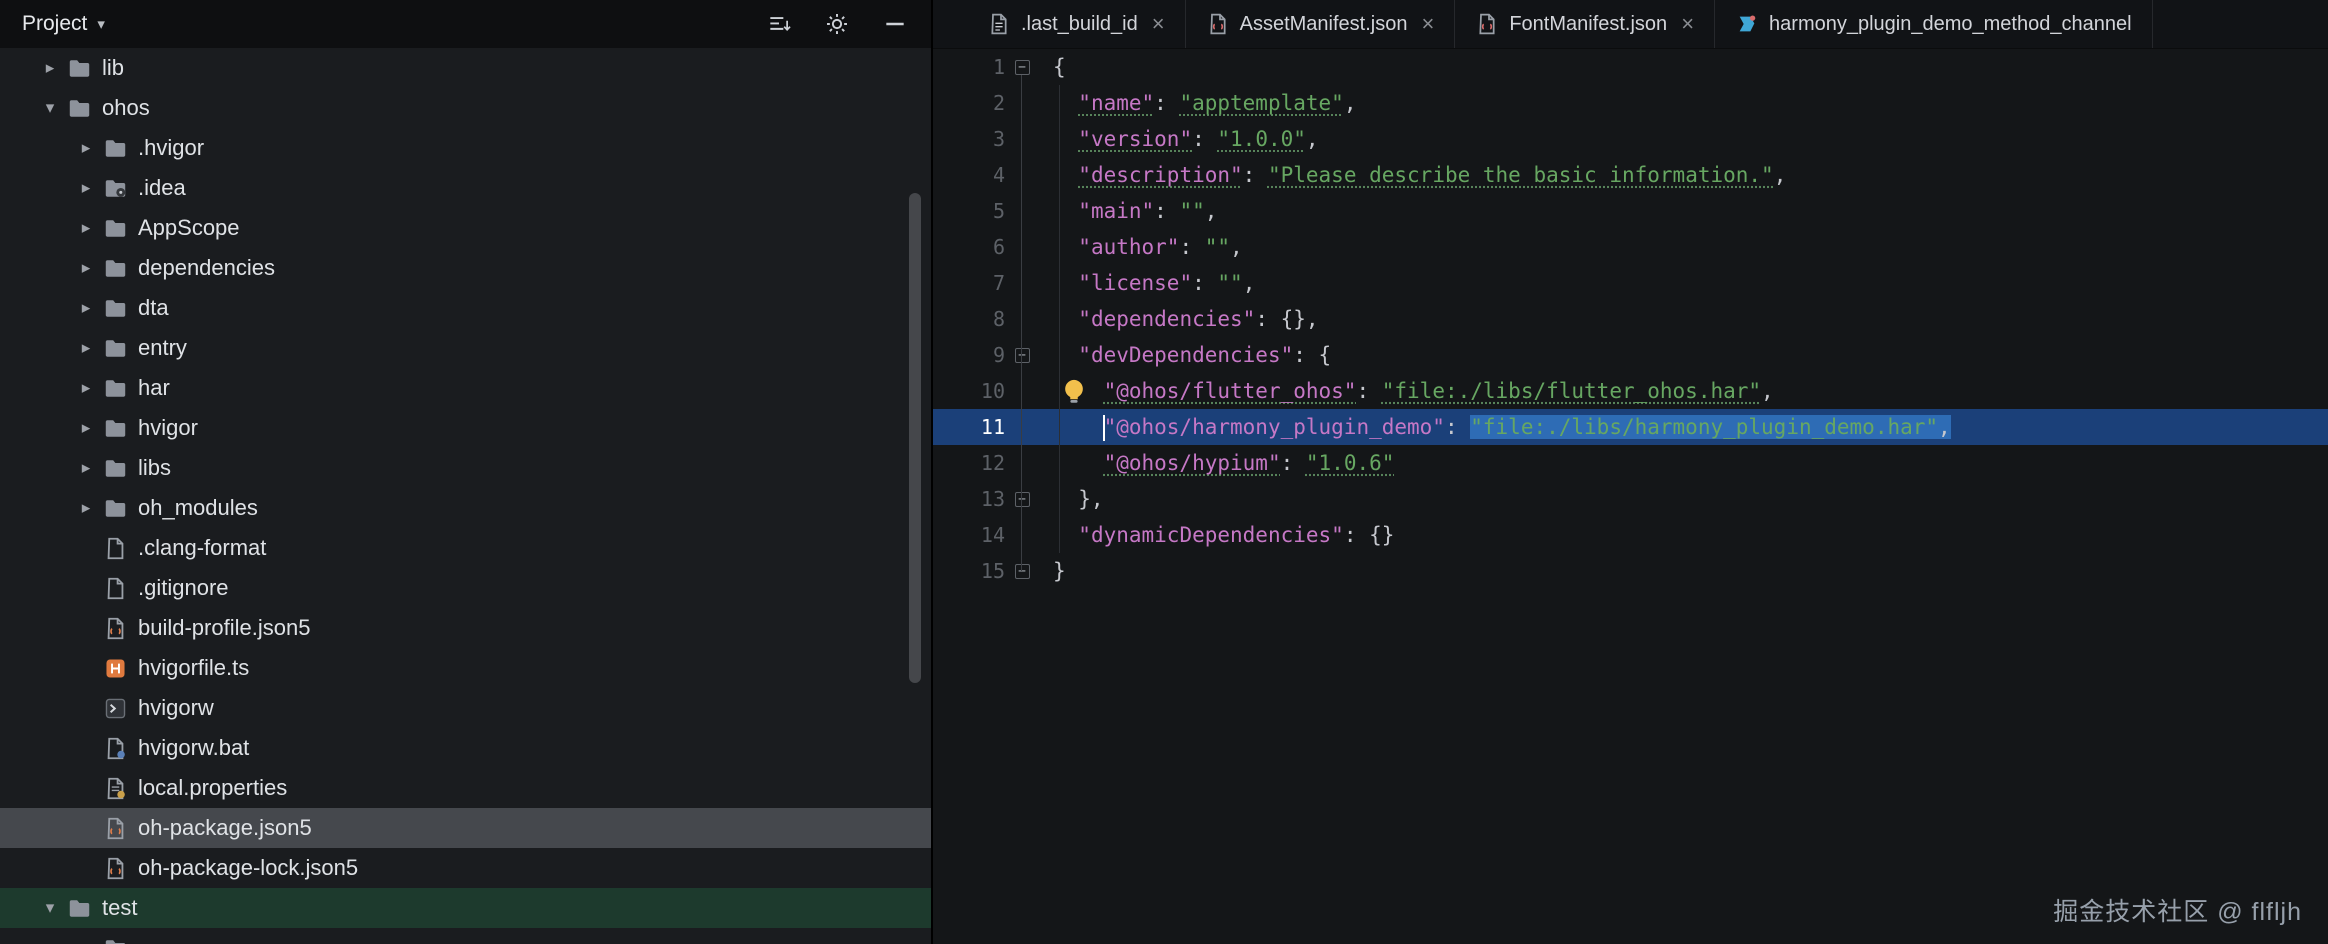 This screenshot has width=2328, height=944. What do you see at coordinates (155, 467) in the screenshot?
I see `tree-item-label: libs` at bounding box center [155, 467].